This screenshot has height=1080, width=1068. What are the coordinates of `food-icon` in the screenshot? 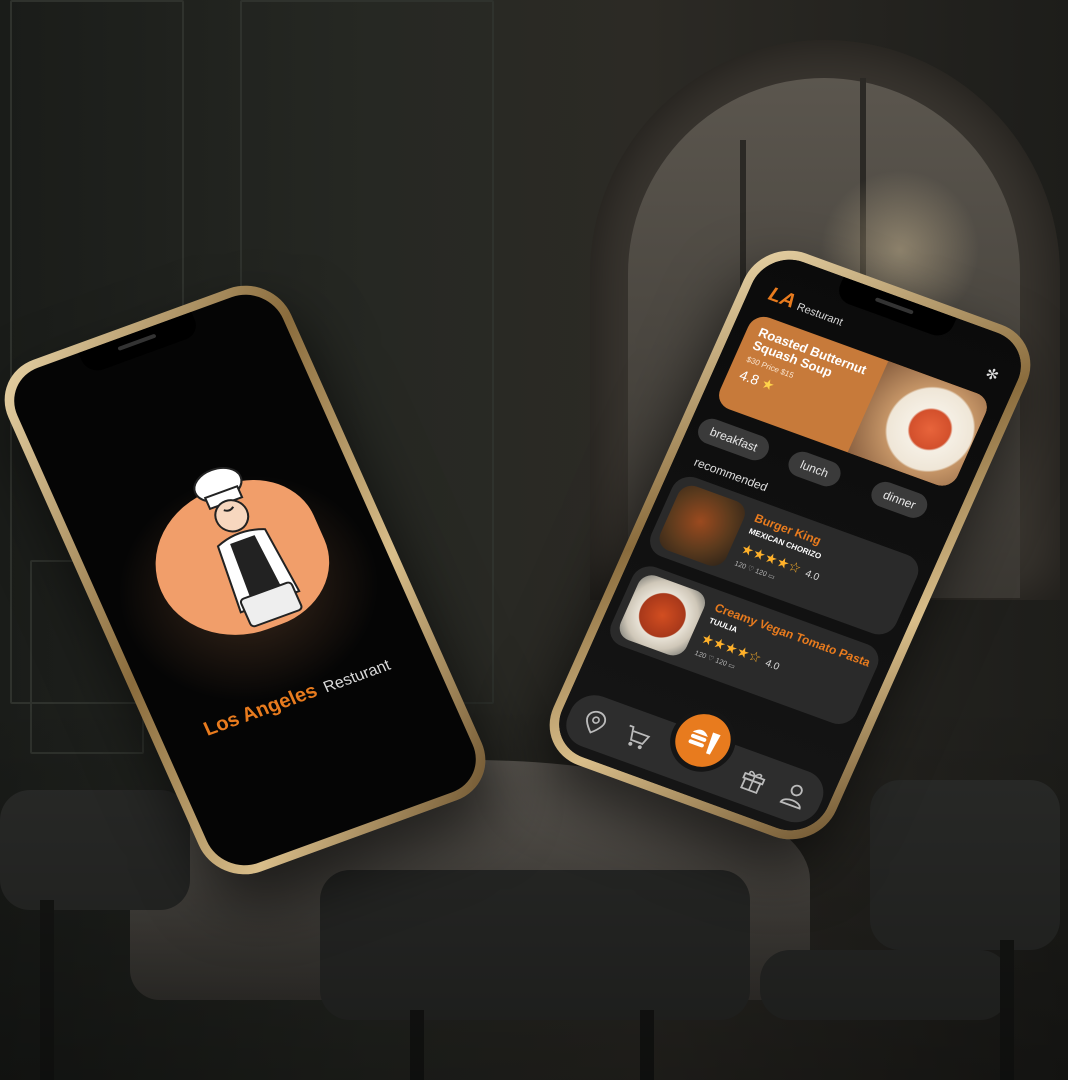 It's located at (704, 742).